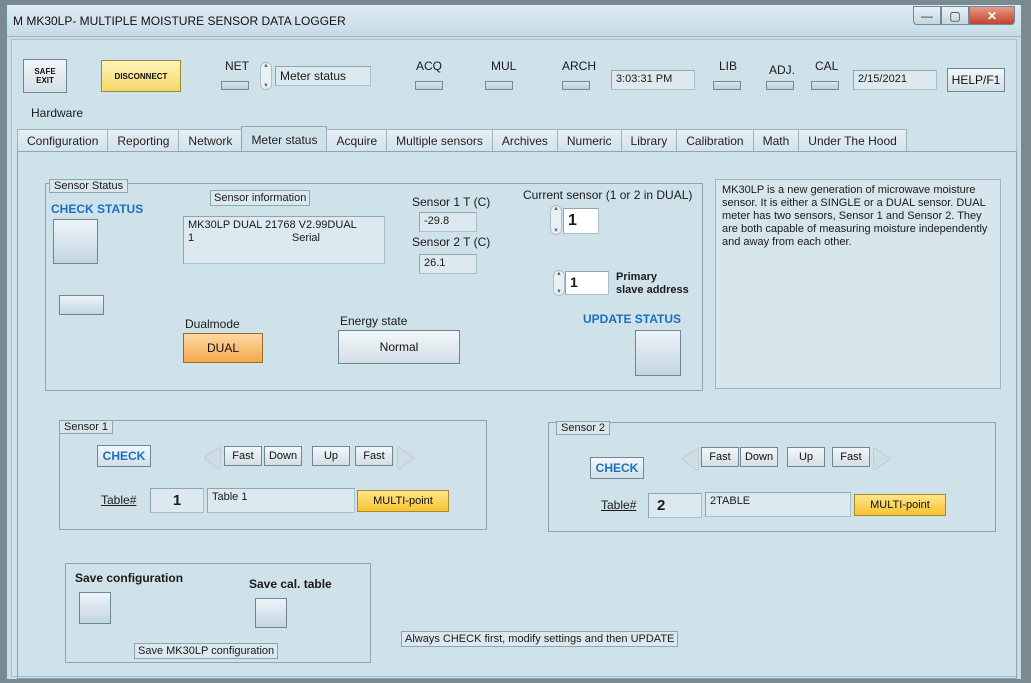 The width and height of the screenshot is (1031, 683). What do you see at coordinates (357, 140) in the screenshot?
I see `tab-acquire: Acquire` at bounding box center [357, 140].